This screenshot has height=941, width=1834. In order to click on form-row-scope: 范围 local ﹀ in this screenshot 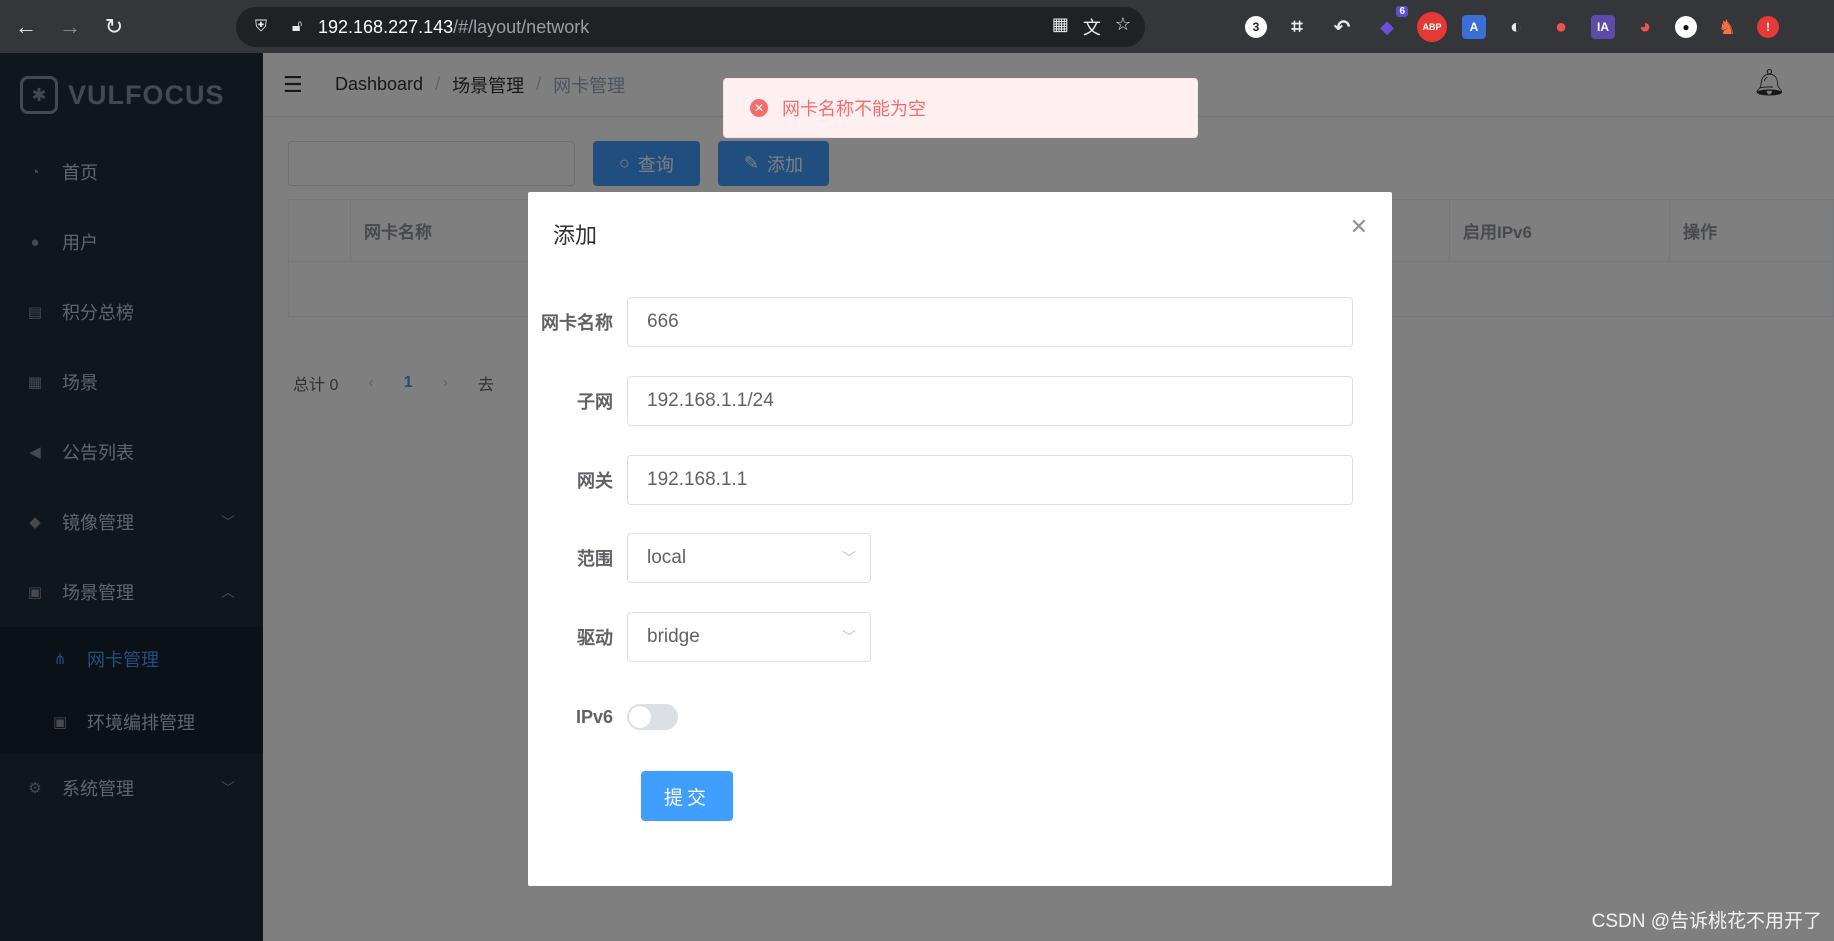, I will do `click(699, 558)`.